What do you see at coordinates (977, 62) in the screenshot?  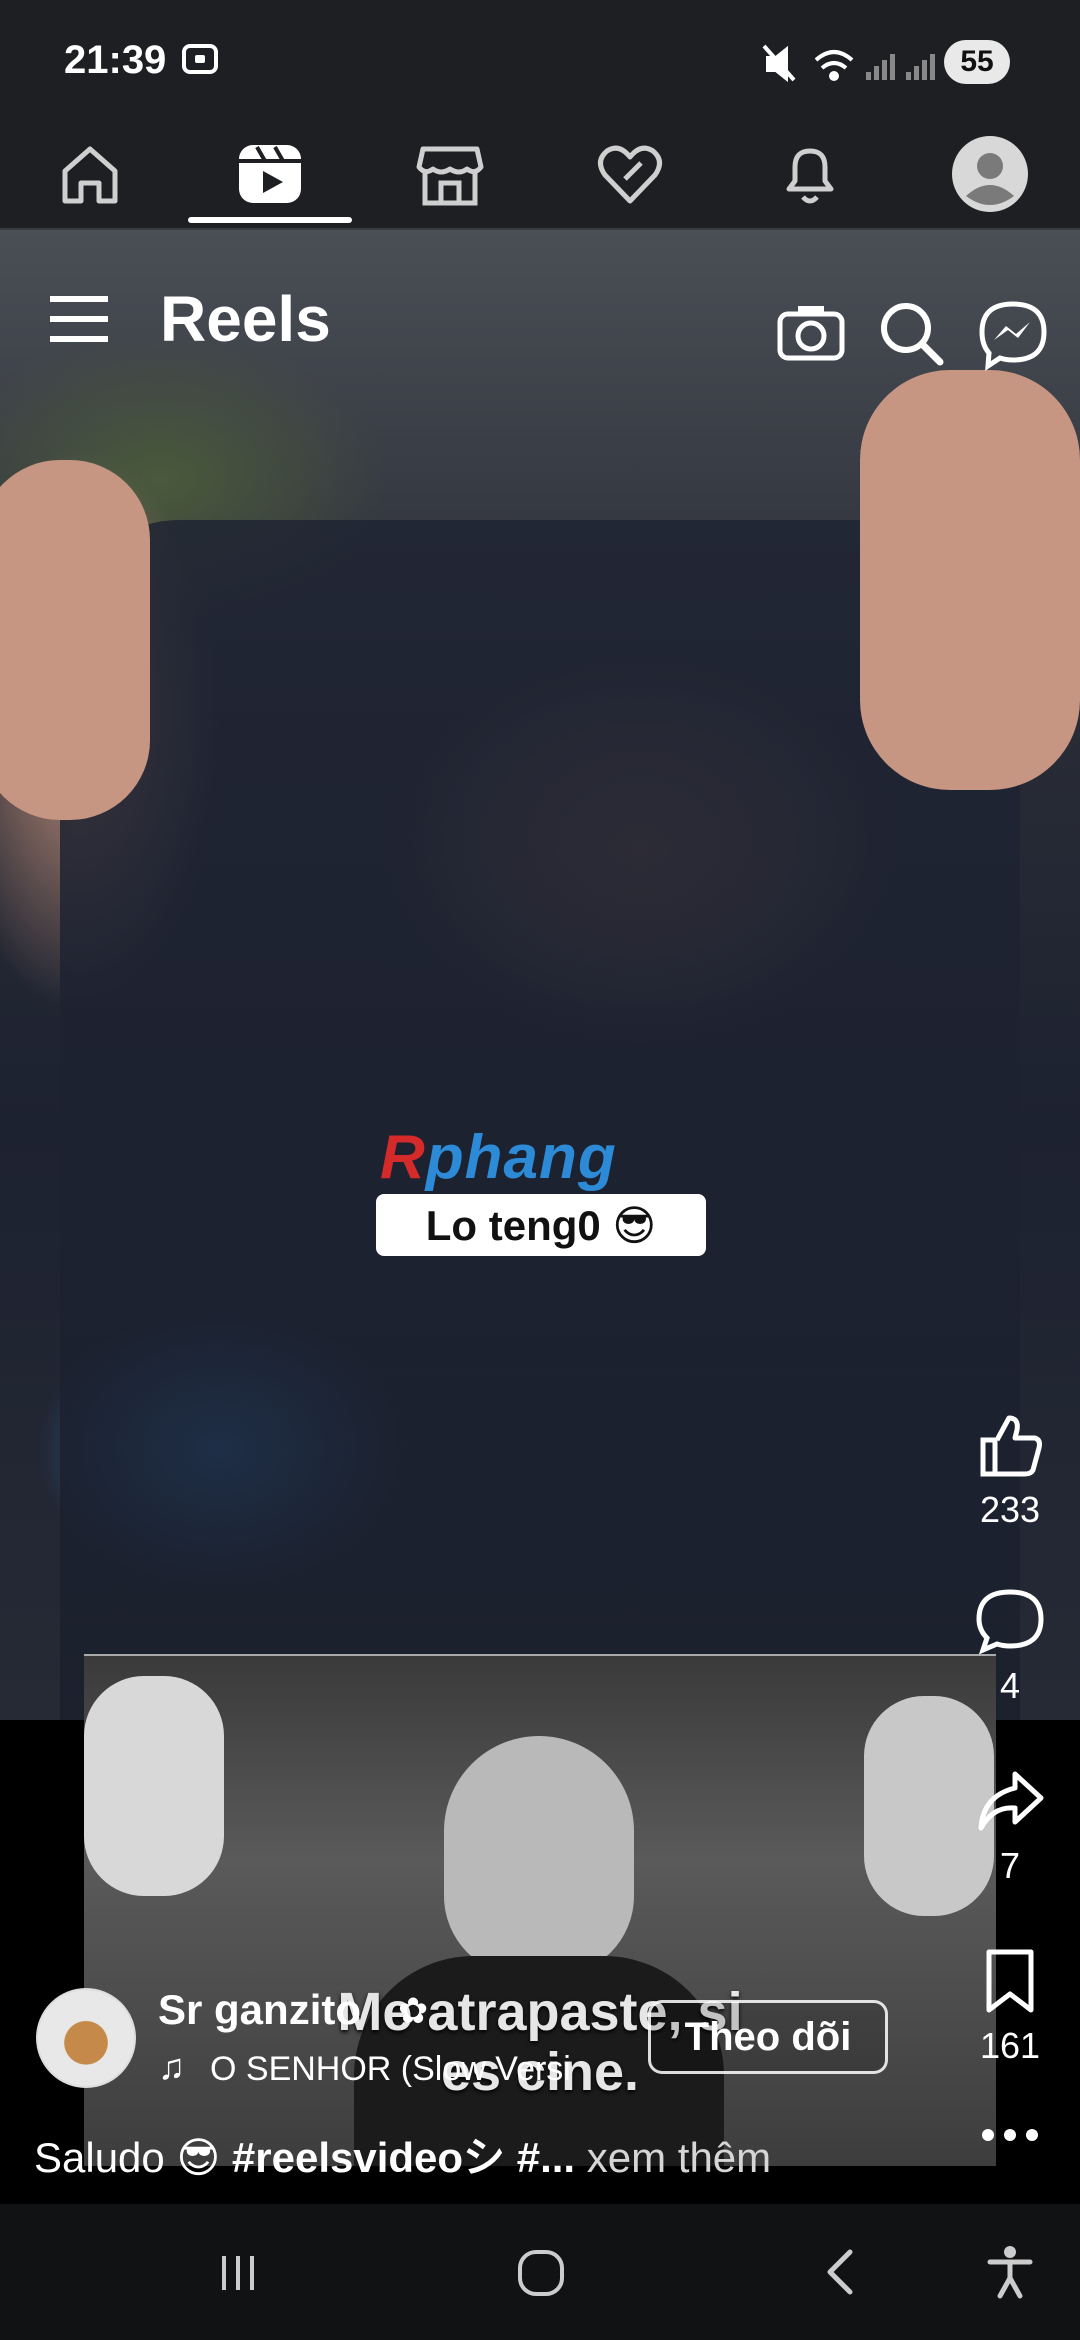 I see `battery-indicator: 55` at bounding box center [977, 62].